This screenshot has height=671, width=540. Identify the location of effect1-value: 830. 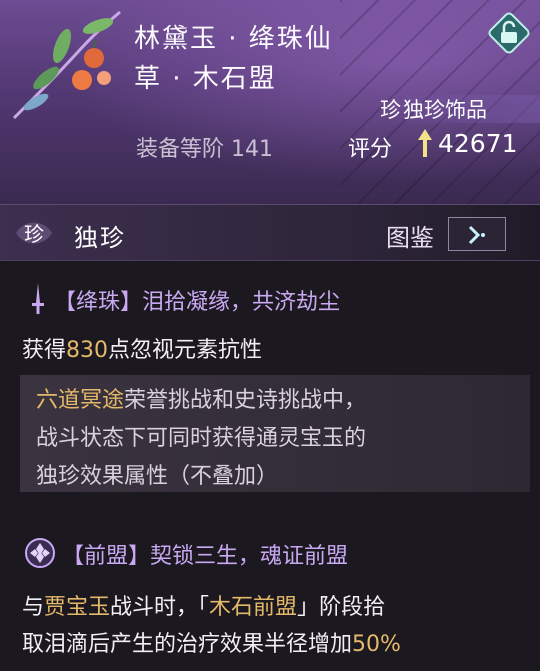
(87, 350).